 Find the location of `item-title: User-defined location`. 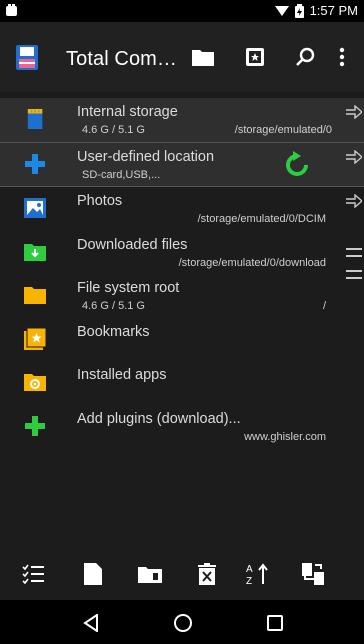

item-title: User-defined location is located at coordinates (146, 156).